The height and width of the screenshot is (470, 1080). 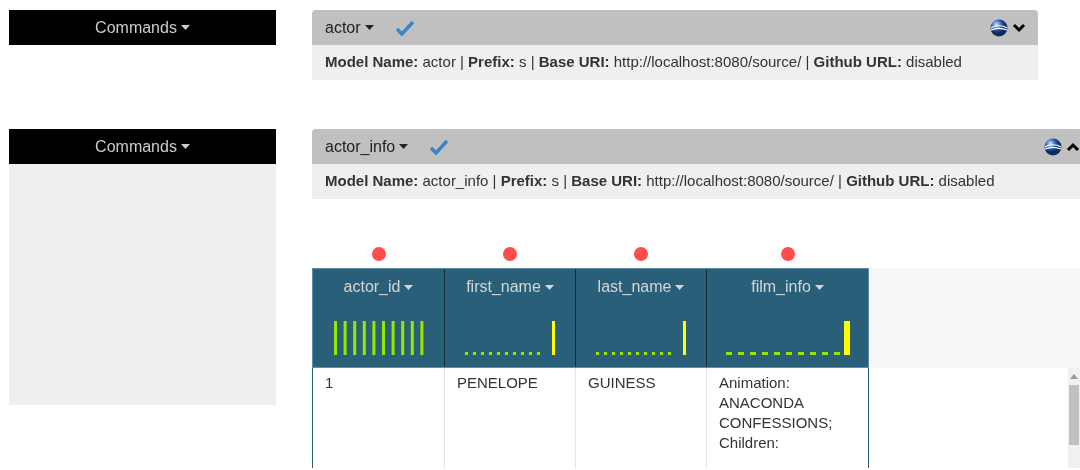 I want to click on table-cell: Animation: ANACONDA CONFESSIONS; Children:, so click(x=787, y=418).